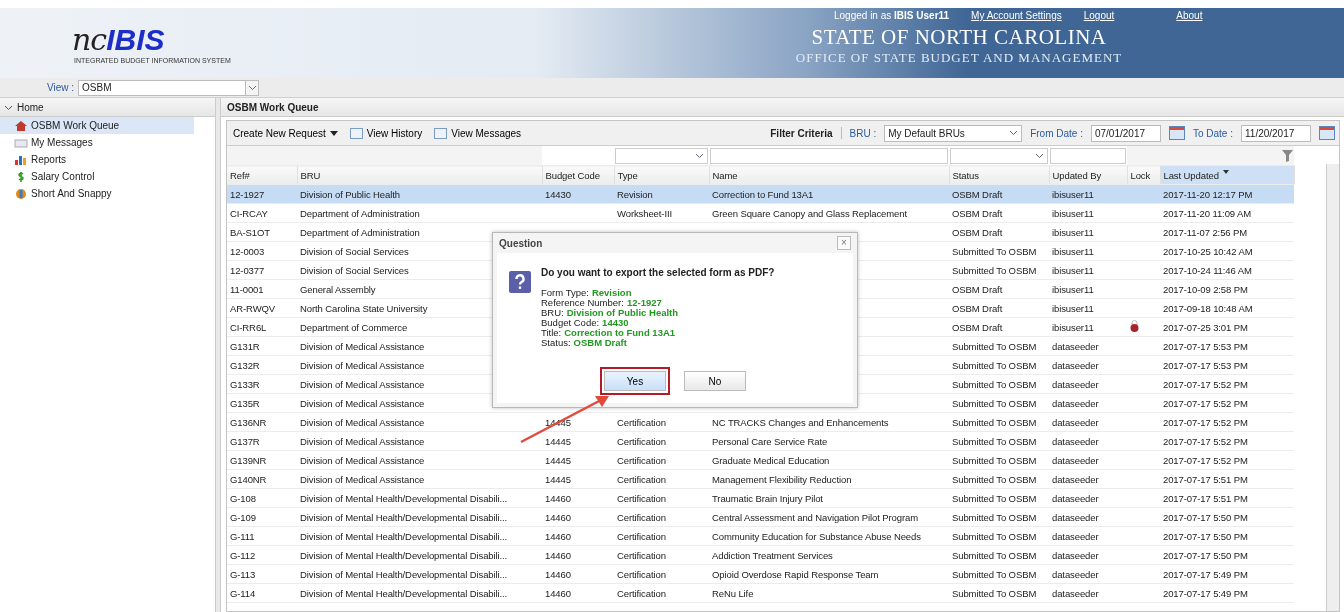  Describe the element at coordinates (245, 441) in the screenshot. I see `ref-cell: G137R` at that location.